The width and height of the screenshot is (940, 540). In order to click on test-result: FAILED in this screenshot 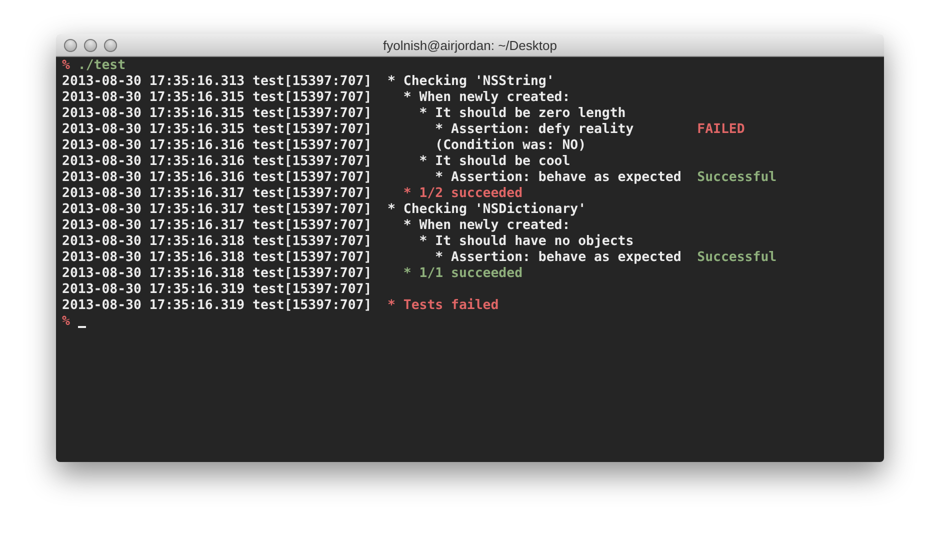, I will do `click(721, 130)`.